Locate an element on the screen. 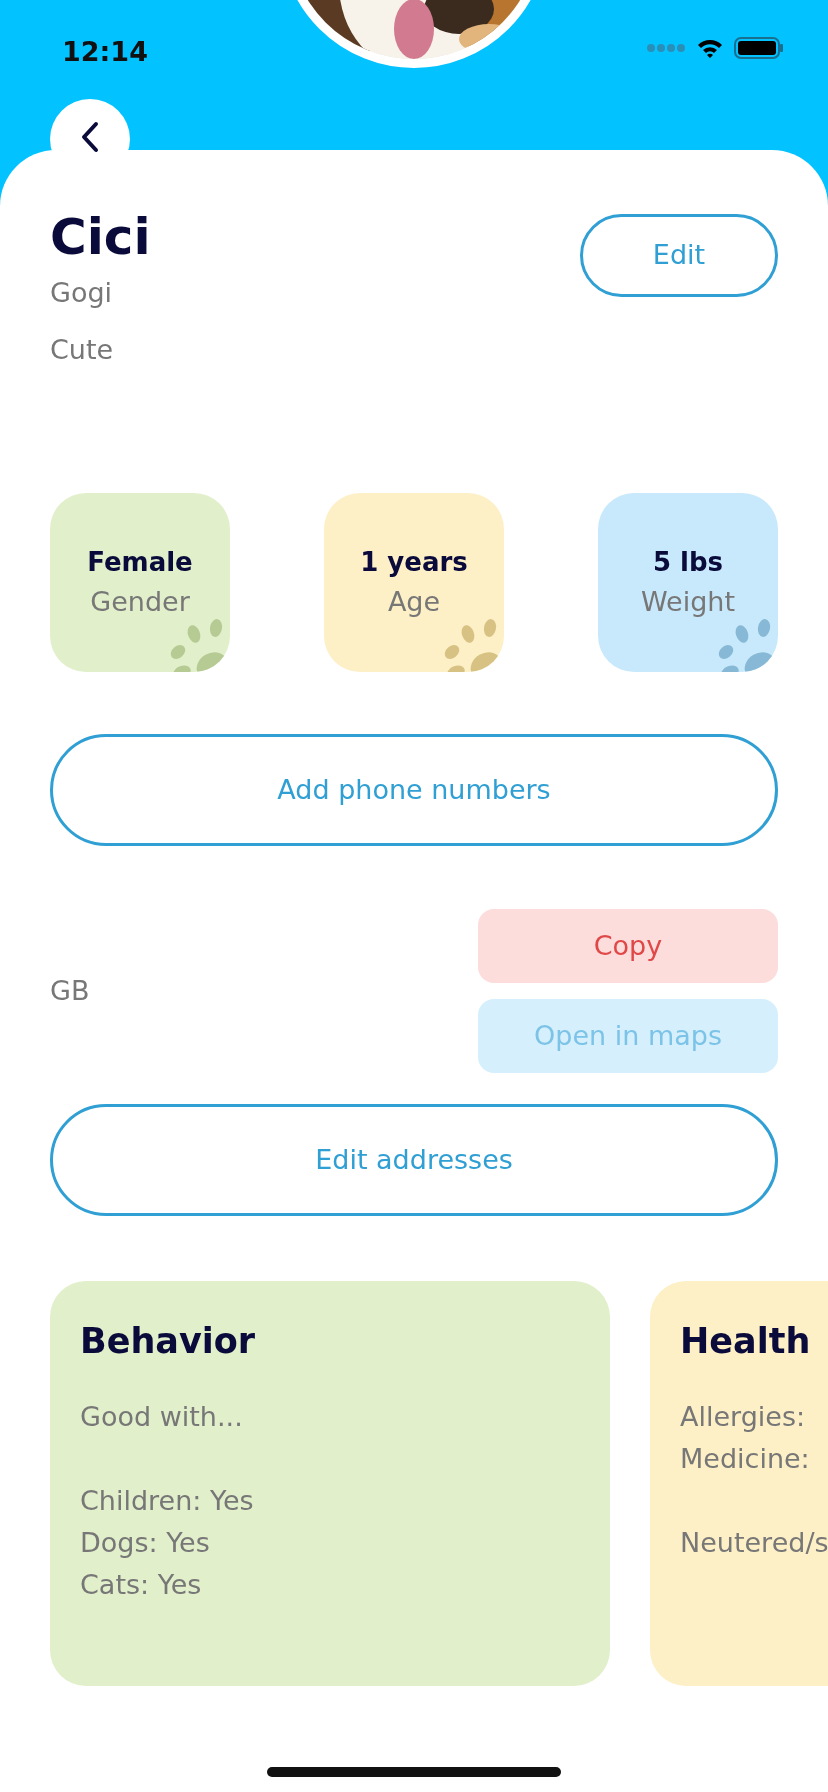 This screenshot has width=828, height=1792. stat-value: Female is located at coordinates (140, 562).